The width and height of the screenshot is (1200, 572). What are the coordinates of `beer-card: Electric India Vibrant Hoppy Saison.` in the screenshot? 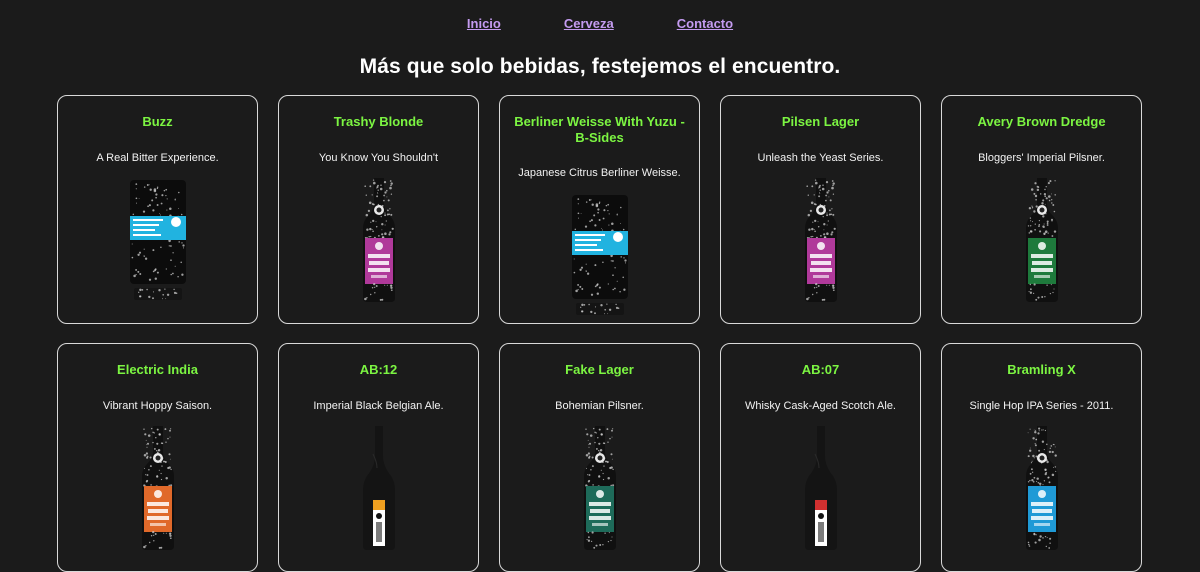 It's located at (157, 457).